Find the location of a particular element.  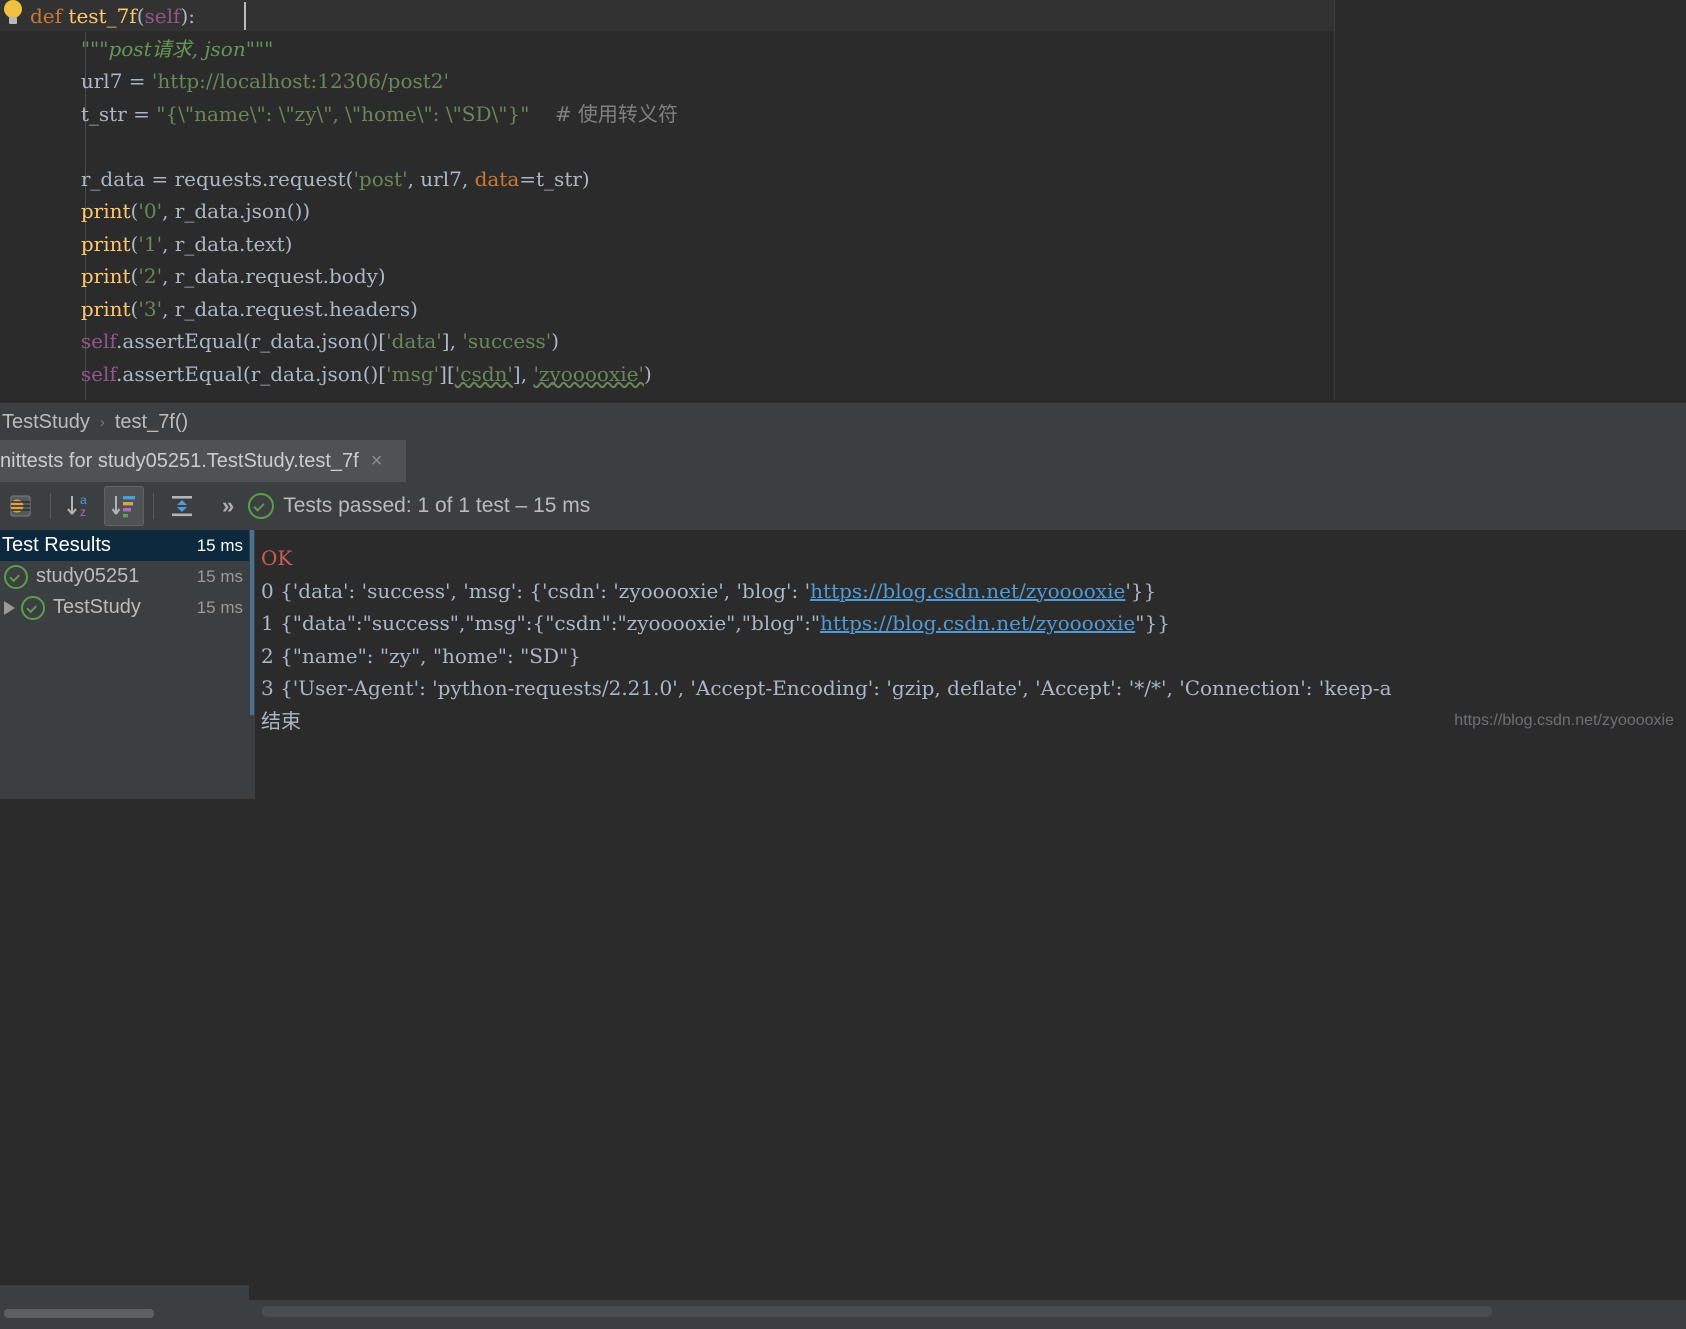

breadcrumb-item-class: TestStudy is located at coordinates (46, 422).